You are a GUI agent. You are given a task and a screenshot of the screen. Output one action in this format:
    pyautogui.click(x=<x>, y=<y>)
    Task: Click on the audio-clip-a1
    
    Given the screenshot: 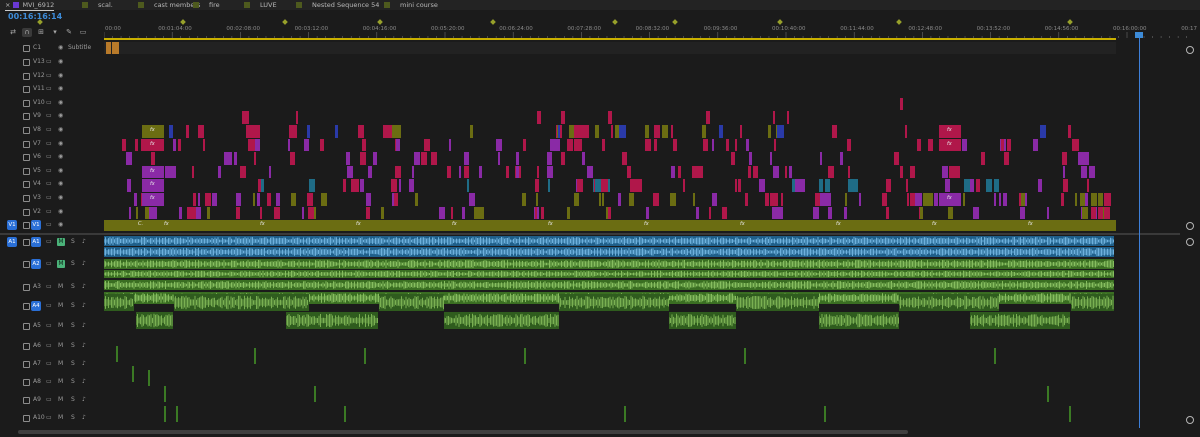 What is the action you would take?
    pyautogui.click(x=609, y=241)
    